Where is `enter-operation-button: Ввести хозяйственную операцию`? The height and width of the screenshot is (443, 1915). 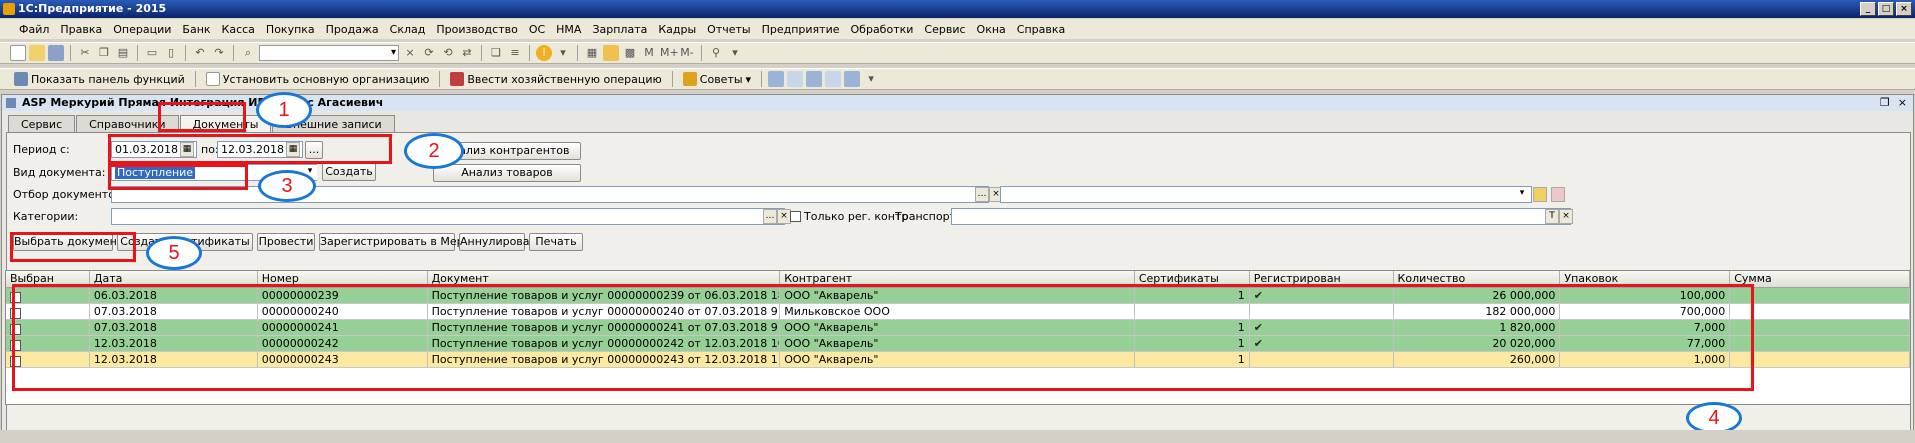
enter-operation-button: Ввести хозяйственную операцию is located at coordinates (555, 79).